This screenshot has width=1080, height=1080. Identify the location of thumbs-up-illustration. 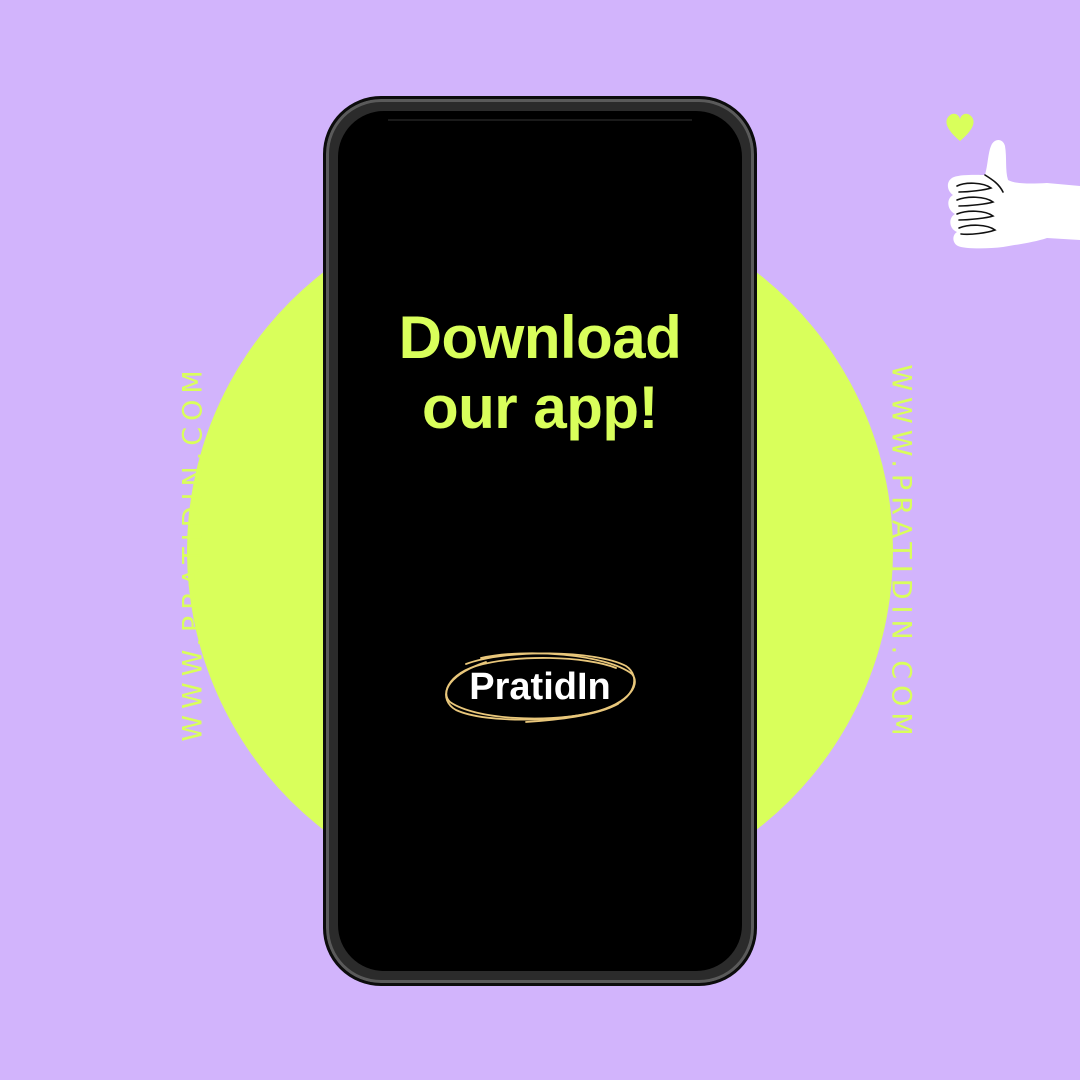
(1007, 183).